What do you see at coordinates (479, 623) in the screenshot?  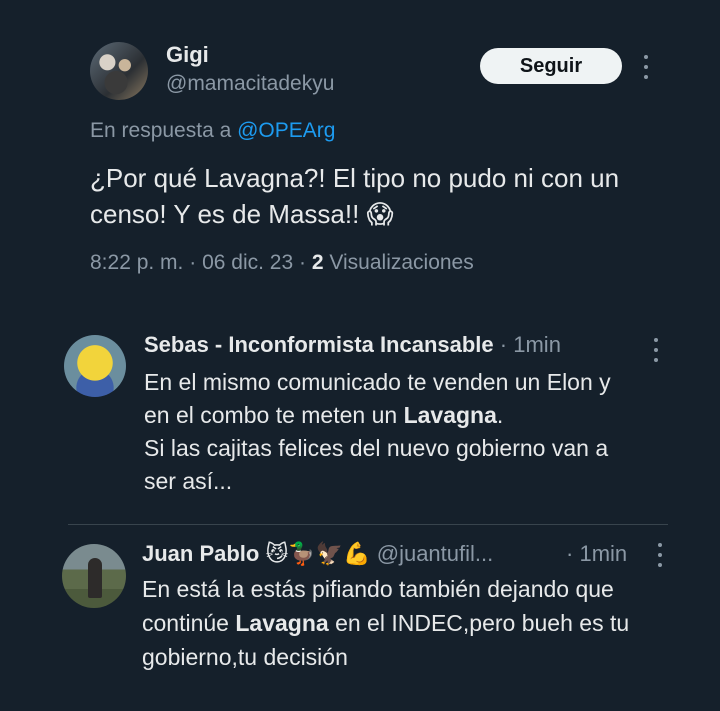 I see `reply-text-fragment: en el INDEC,pero bueh es tu` at bounding box center [479, 623].